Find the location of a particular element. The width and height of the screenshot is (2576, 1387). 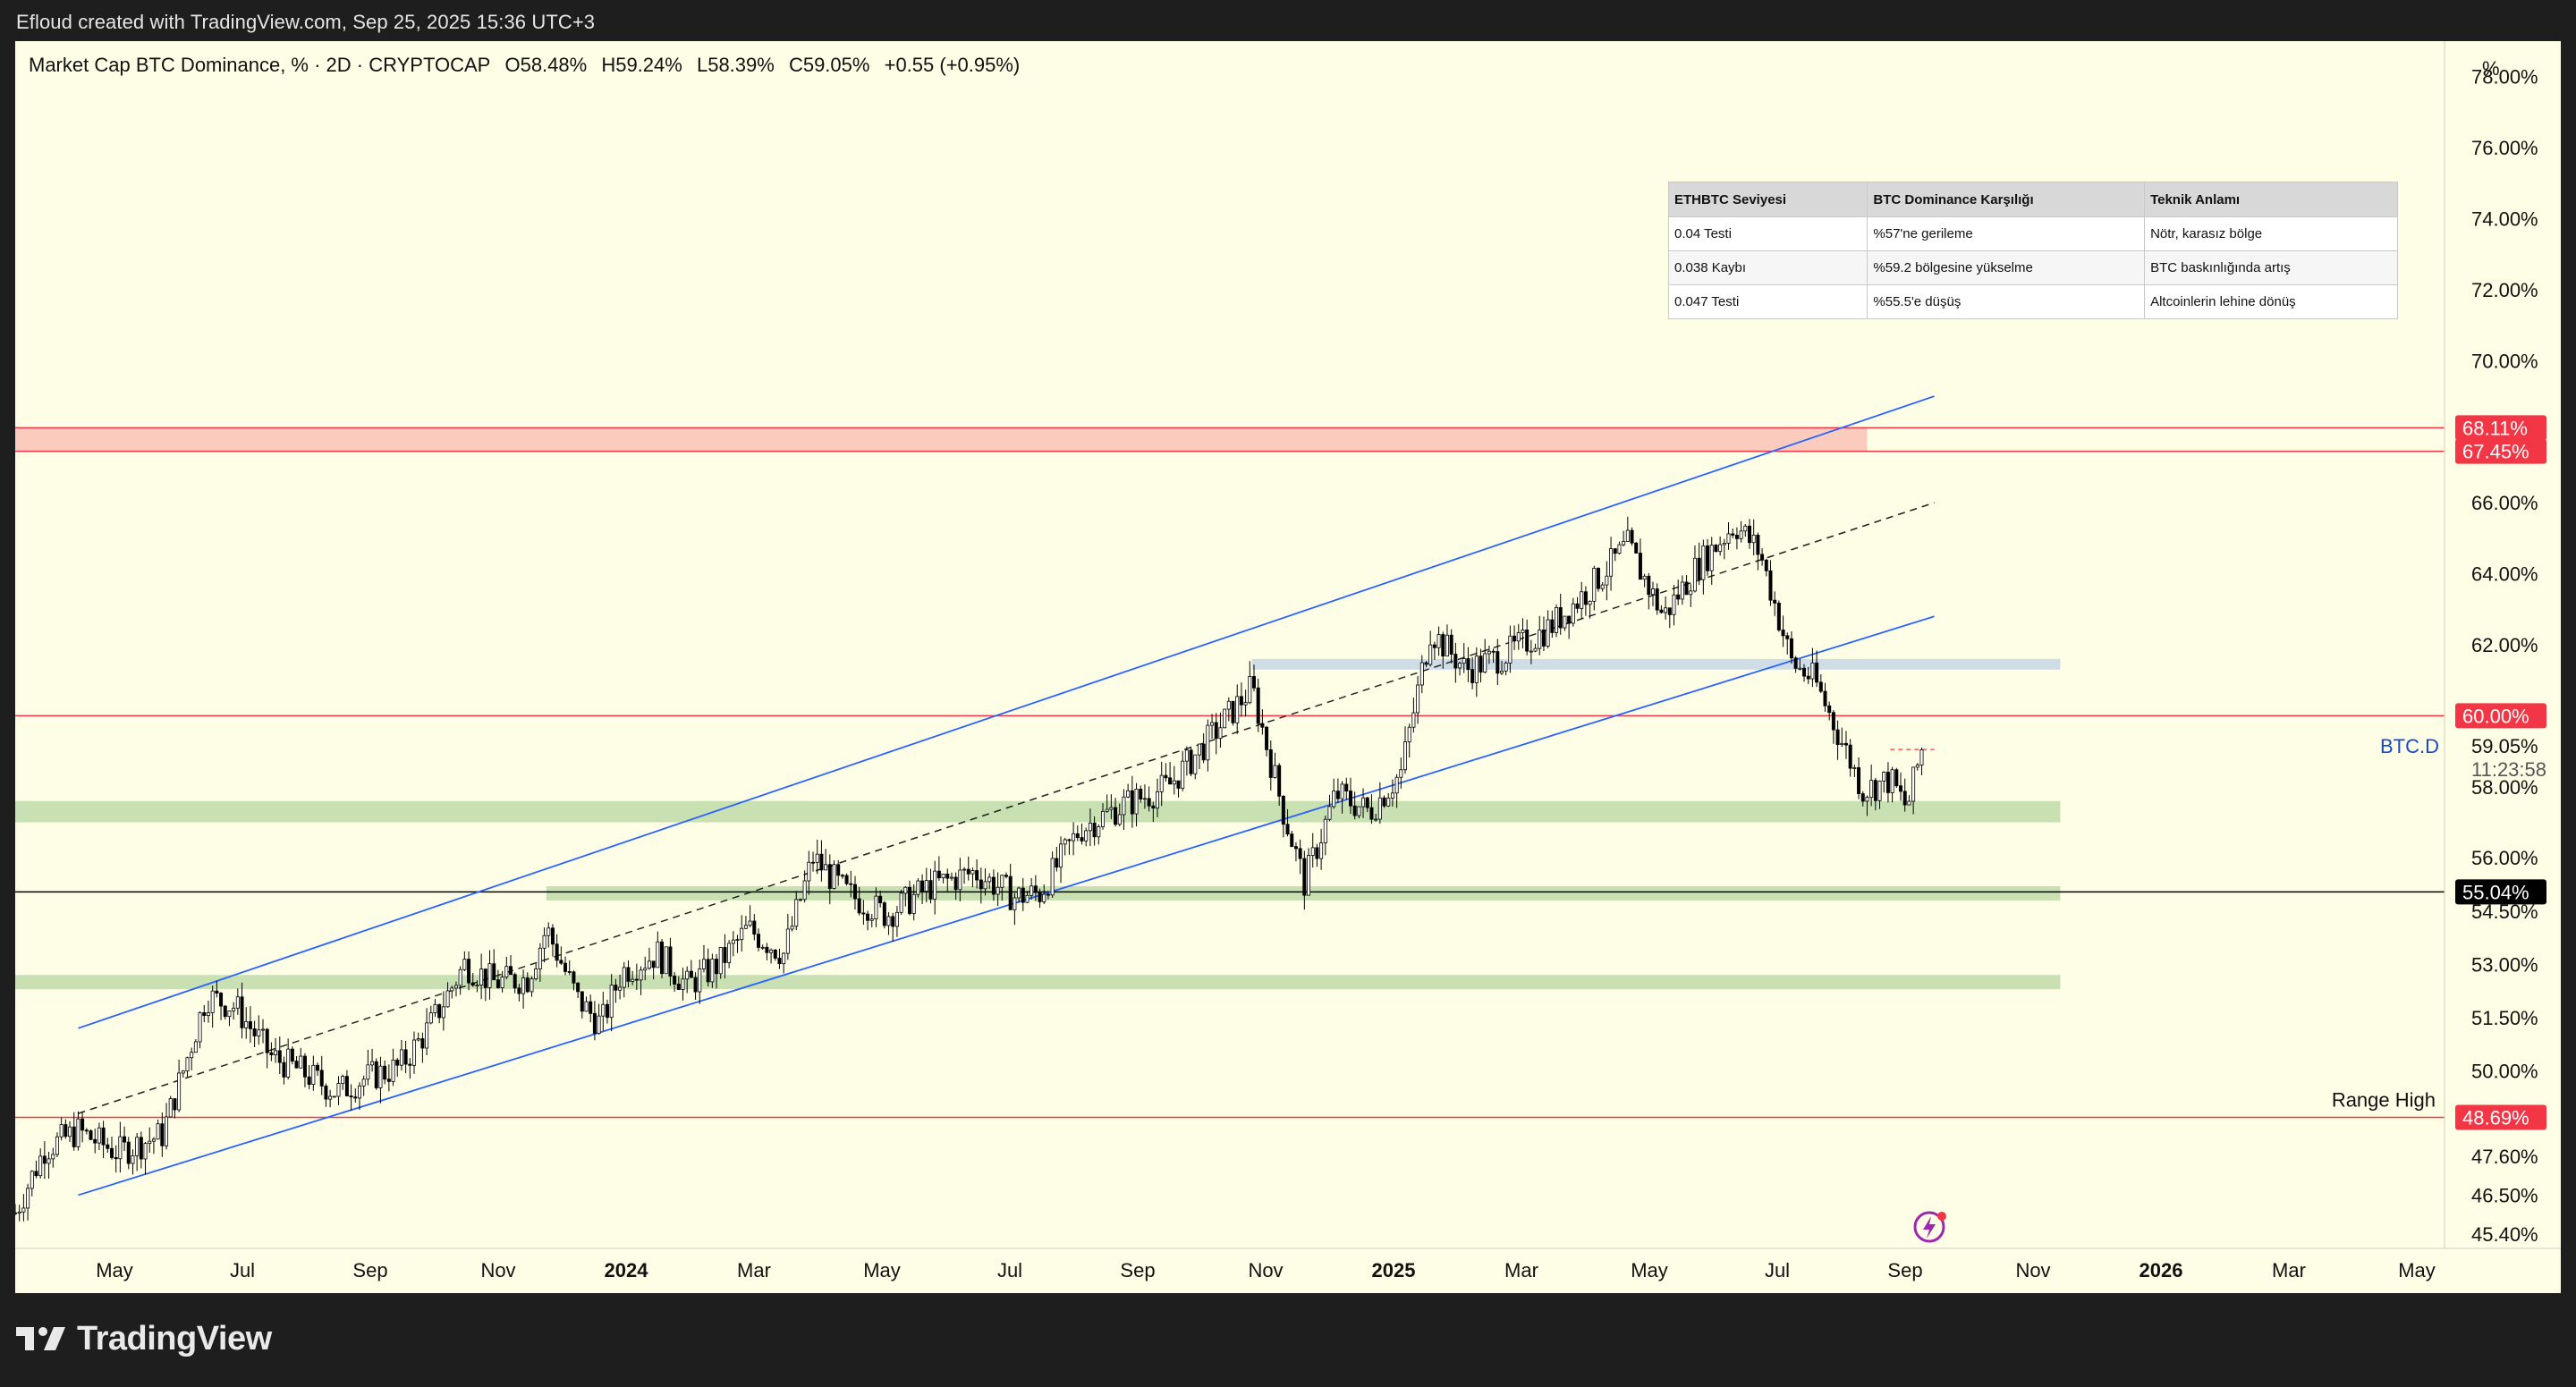

price-tick-label: 56.00% is located at coordinates (2504, 858).